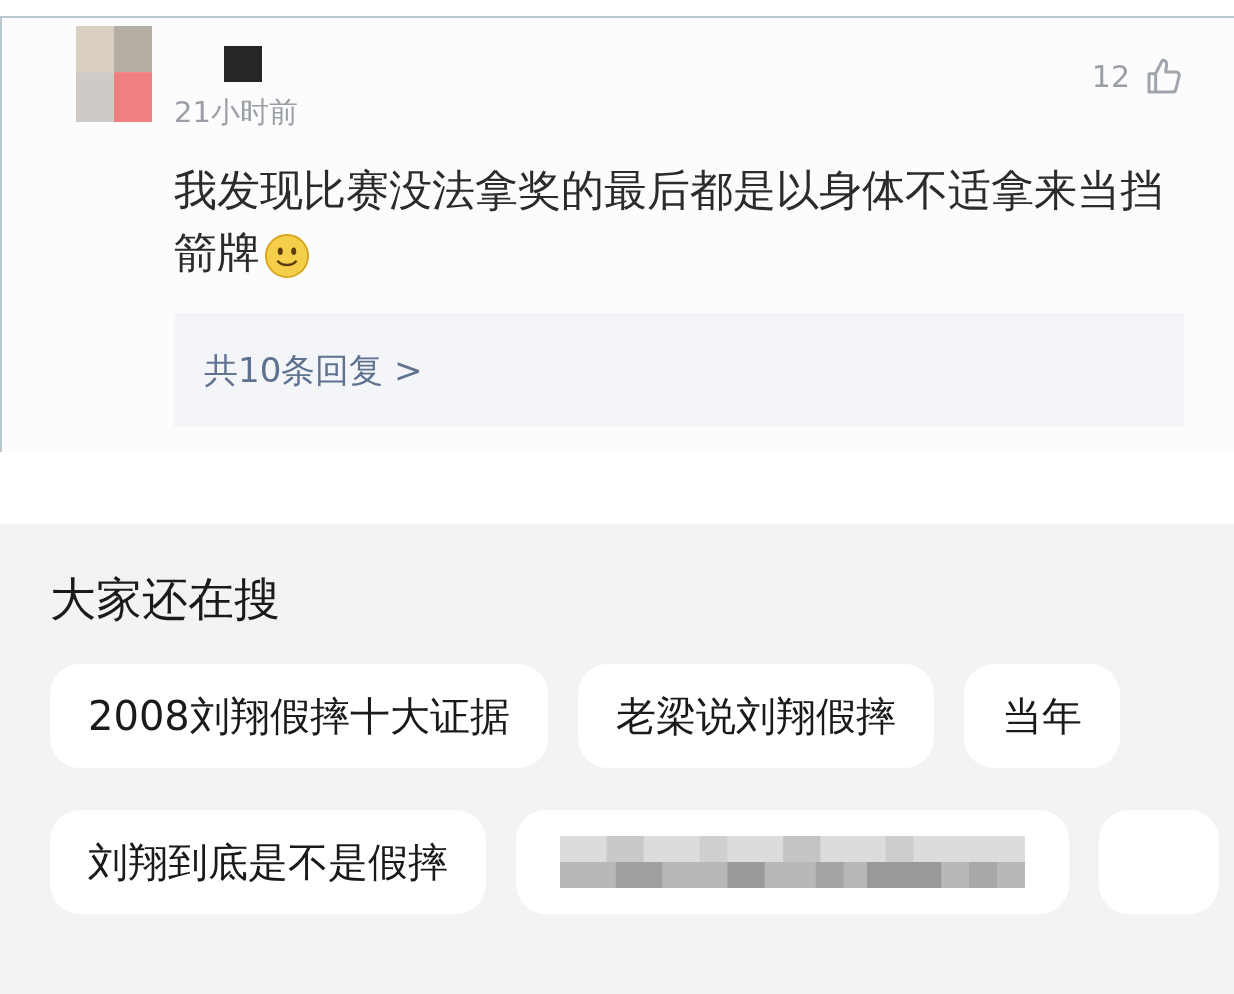 Image resolution: width=1234 pixels, height=994 pixels. What do you see at coordinates (1041, 716) in the screenshot?
I see `search-suggestion-chip: 当年` at bounding box center [1041, 716].